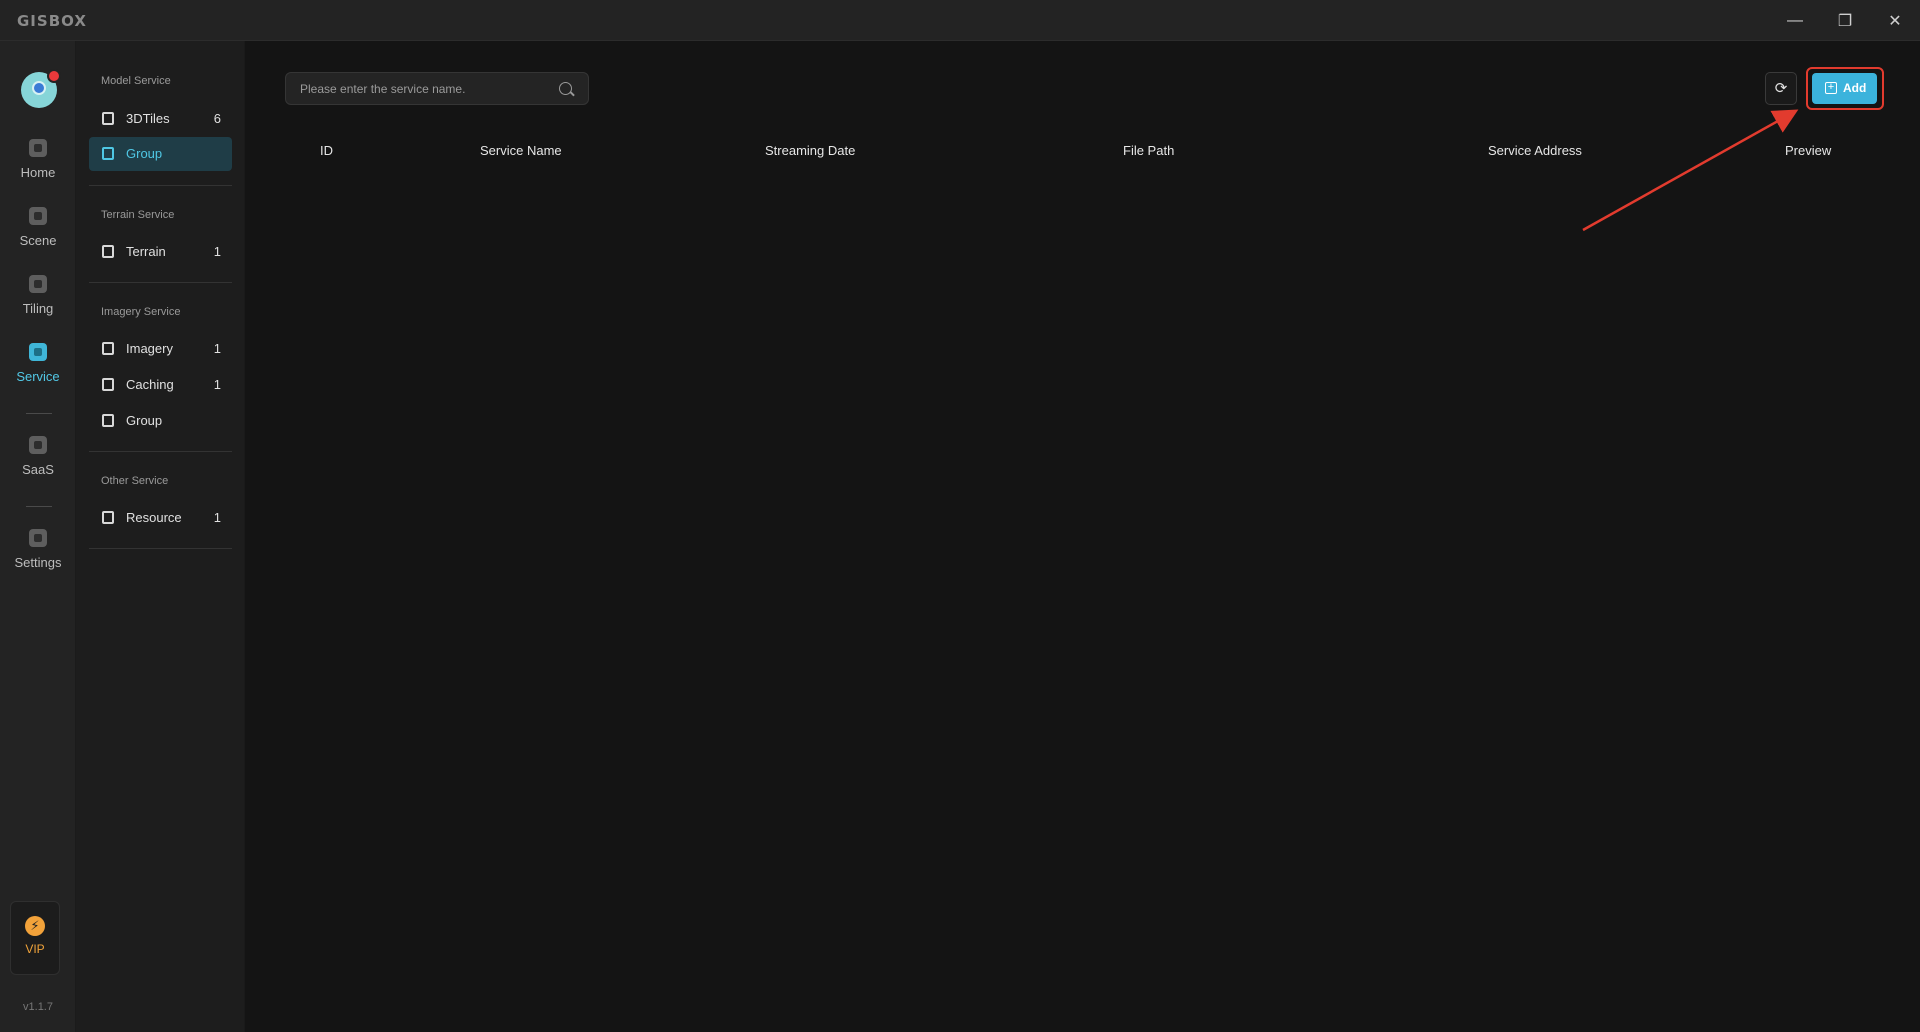 The height and width of the screenshot is (1032, 1920). Describe the element at coordinates (565, 88) in the screenshot. I see `search-icon` at that location.